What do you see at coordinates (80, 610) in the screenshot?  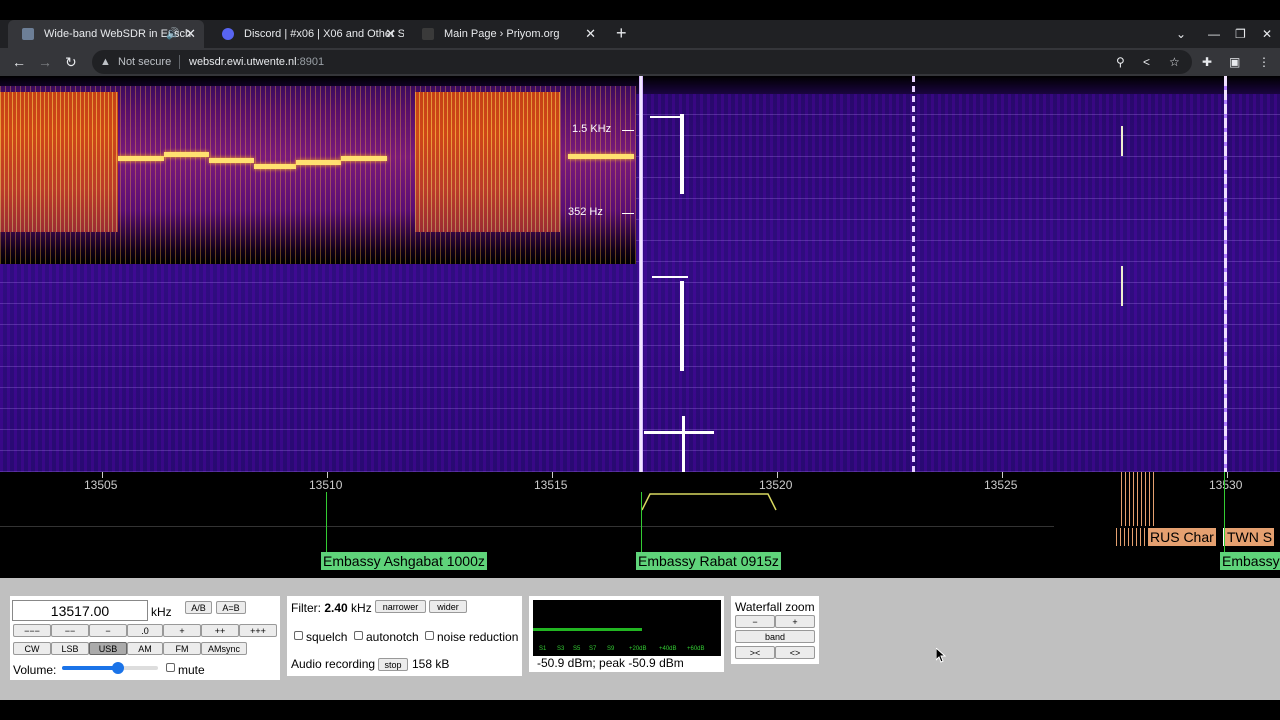 I see `frequency-input: 13517.00` at bounding box center [80, 610].